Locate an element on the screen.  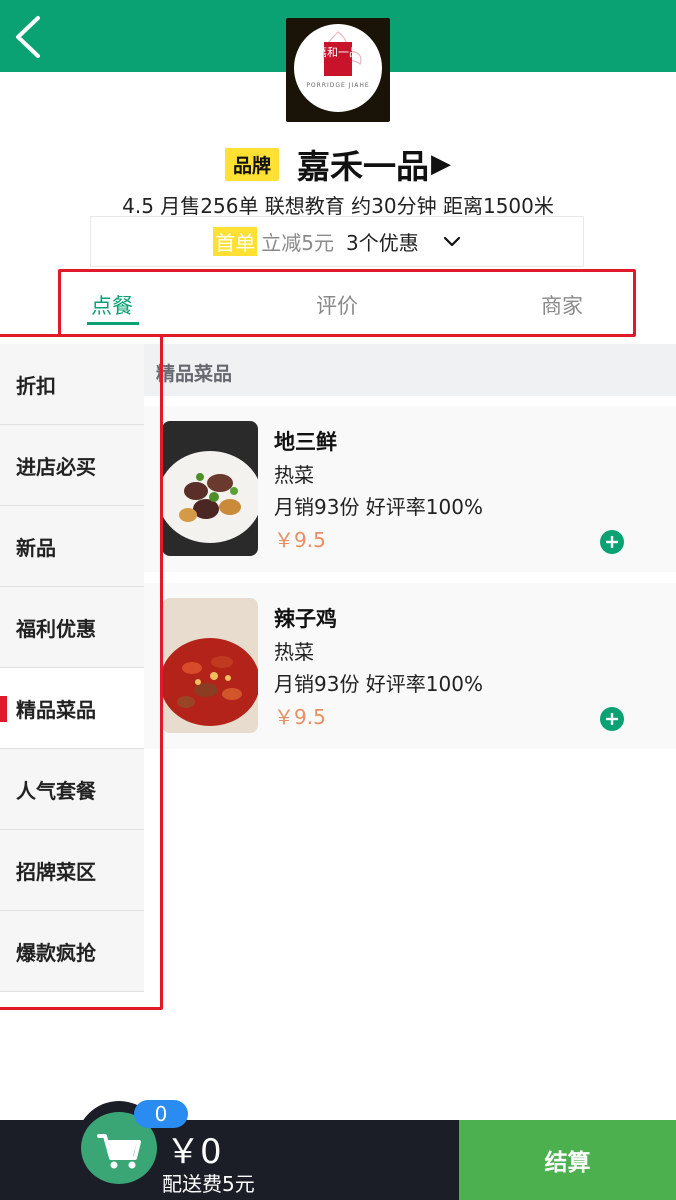
brand-badge: 品牌 is located at coordinates (251, 164).